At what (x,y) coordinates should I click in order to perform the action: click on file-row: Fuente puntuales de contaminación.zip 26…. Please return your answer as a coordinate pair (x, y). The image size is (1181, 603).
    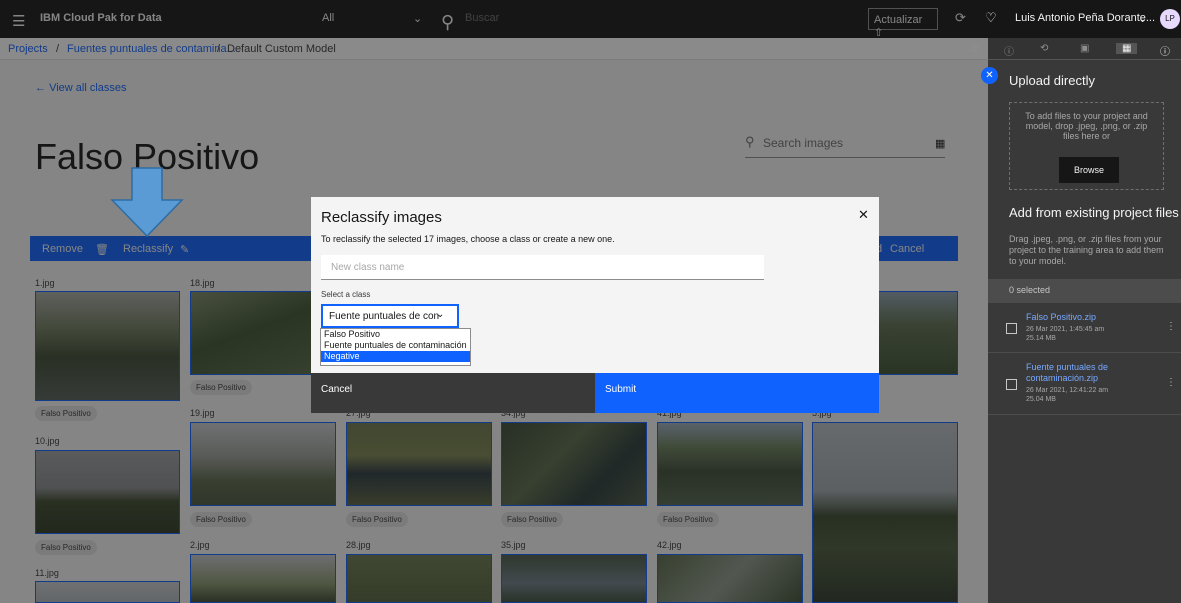
    Looking at the image, I should click on (1084, 384).